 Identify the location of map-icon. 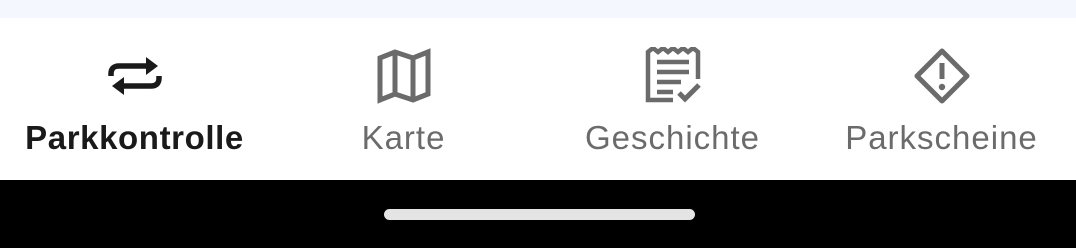
(403, 76).